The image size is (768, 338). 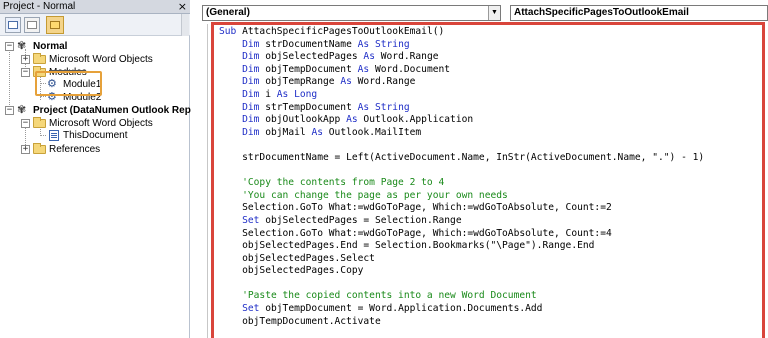 I want to click on tree-node-references: + References, so click(x=95, y=149).